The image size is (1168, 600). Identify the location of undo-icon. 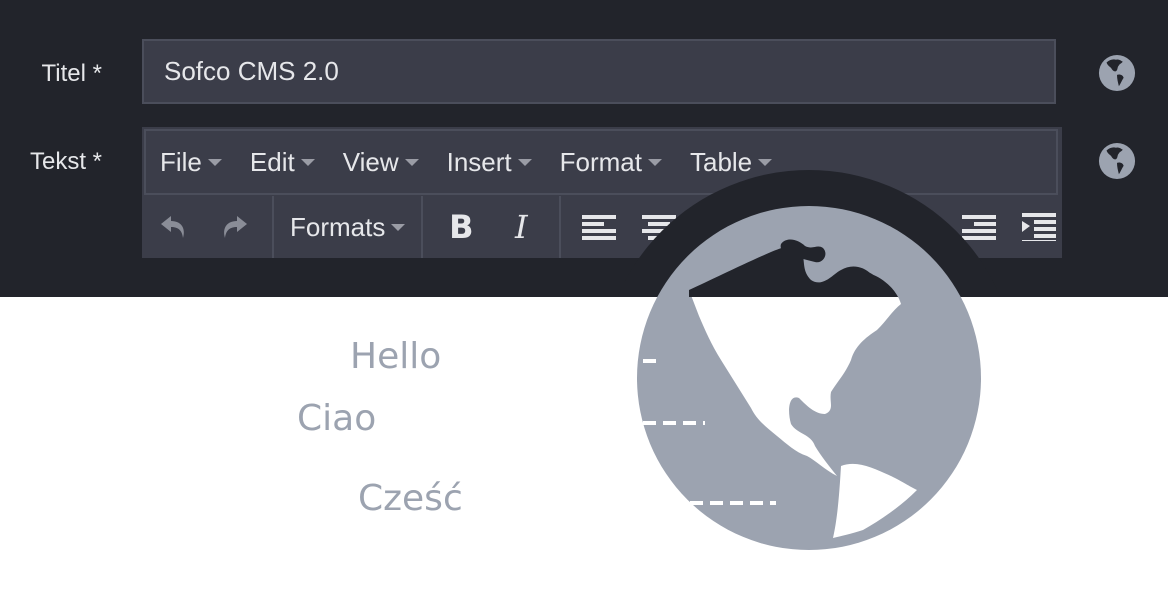
(172, 227).